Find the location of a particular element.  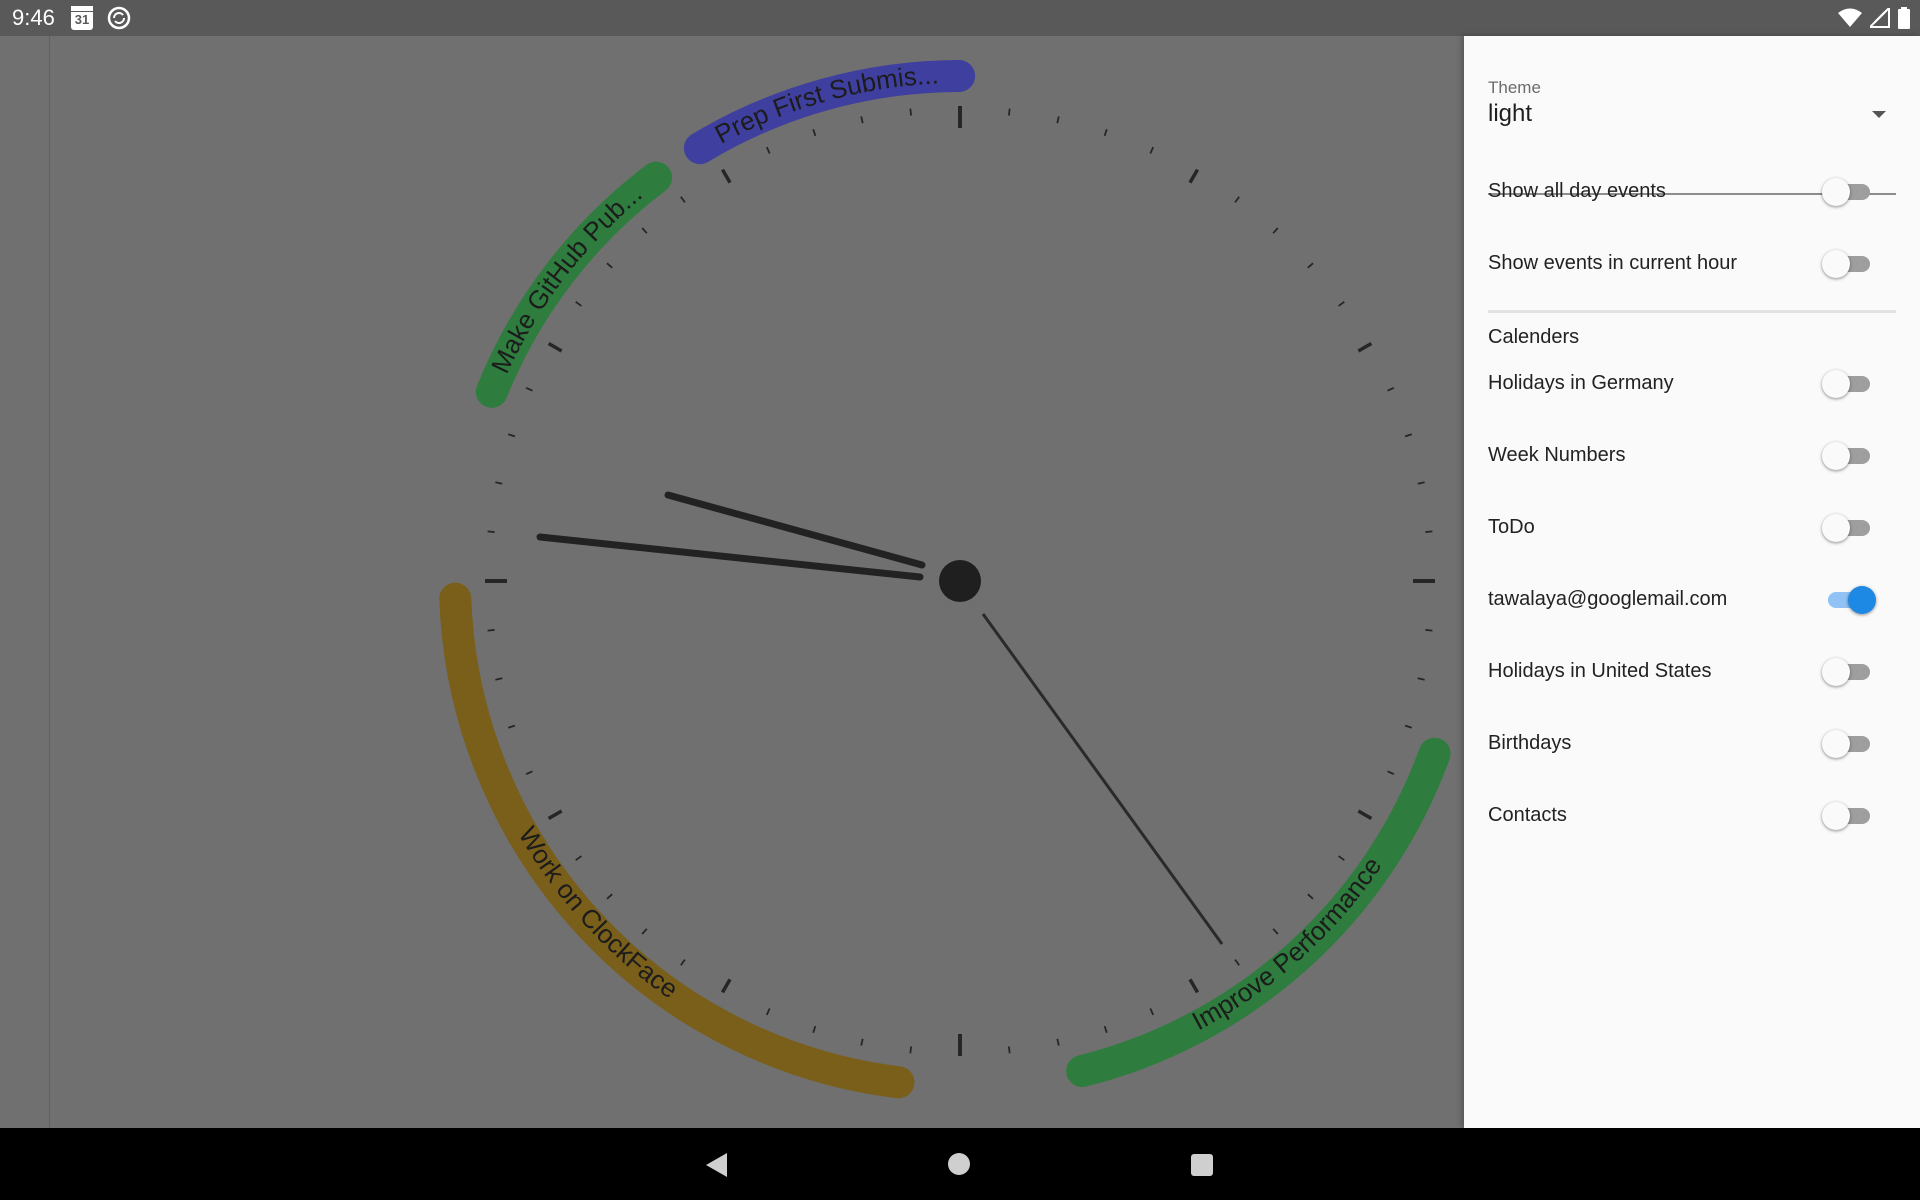

dropdown-arrow-icon is located at coordinates (1879, 114).